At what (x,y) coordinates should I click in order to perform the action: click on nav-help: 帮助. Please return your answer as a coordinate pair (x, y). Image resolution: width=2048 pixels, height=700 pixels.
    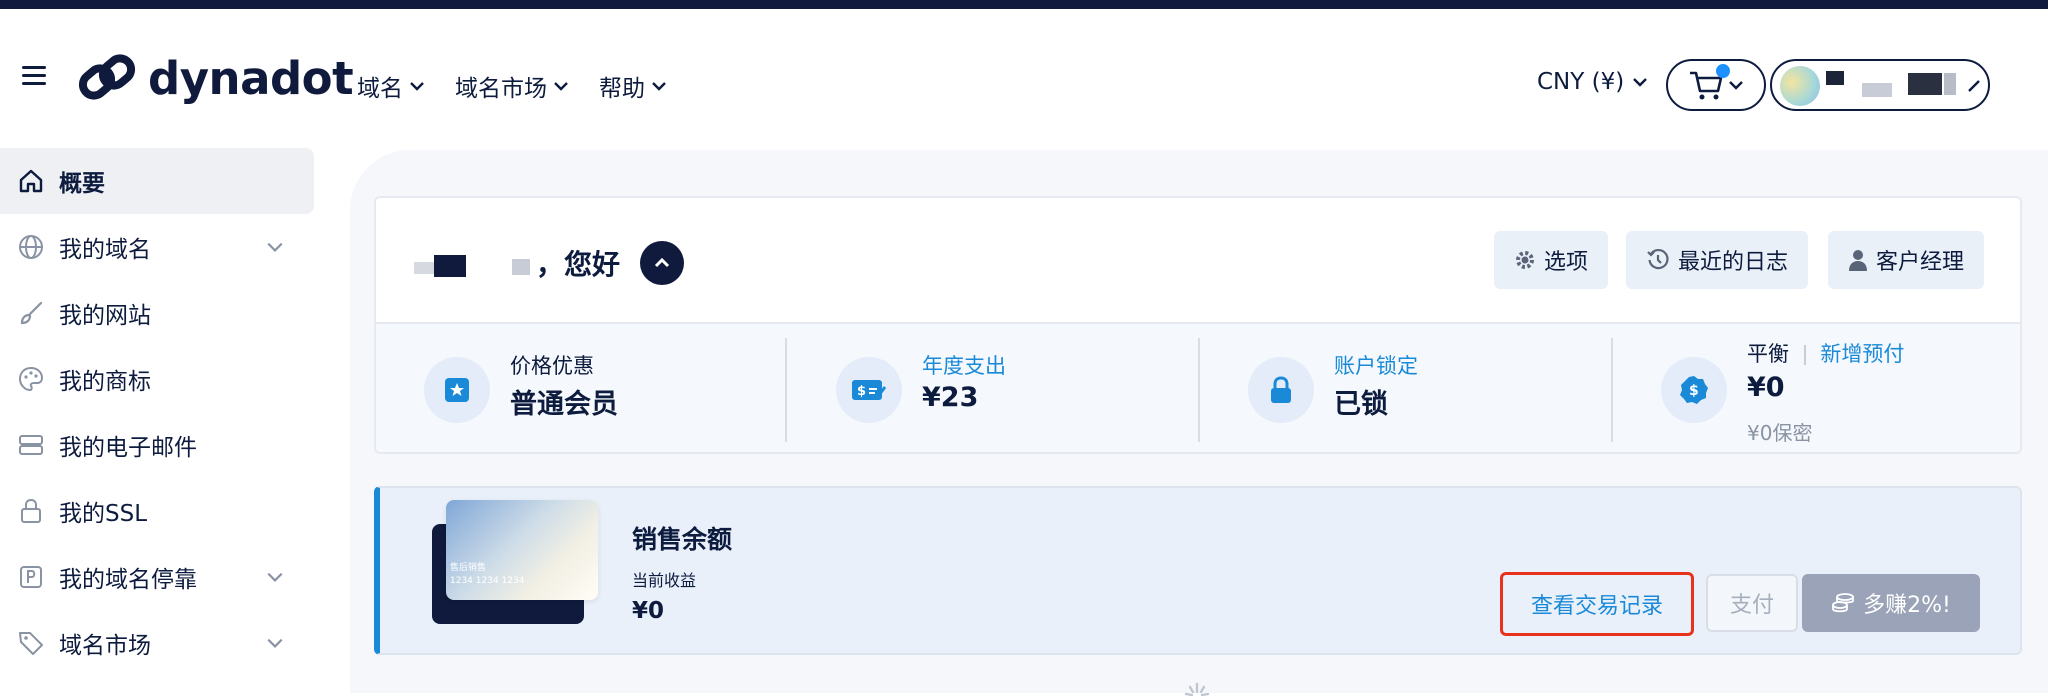
    Looking at the image, I should click on (633, 86).